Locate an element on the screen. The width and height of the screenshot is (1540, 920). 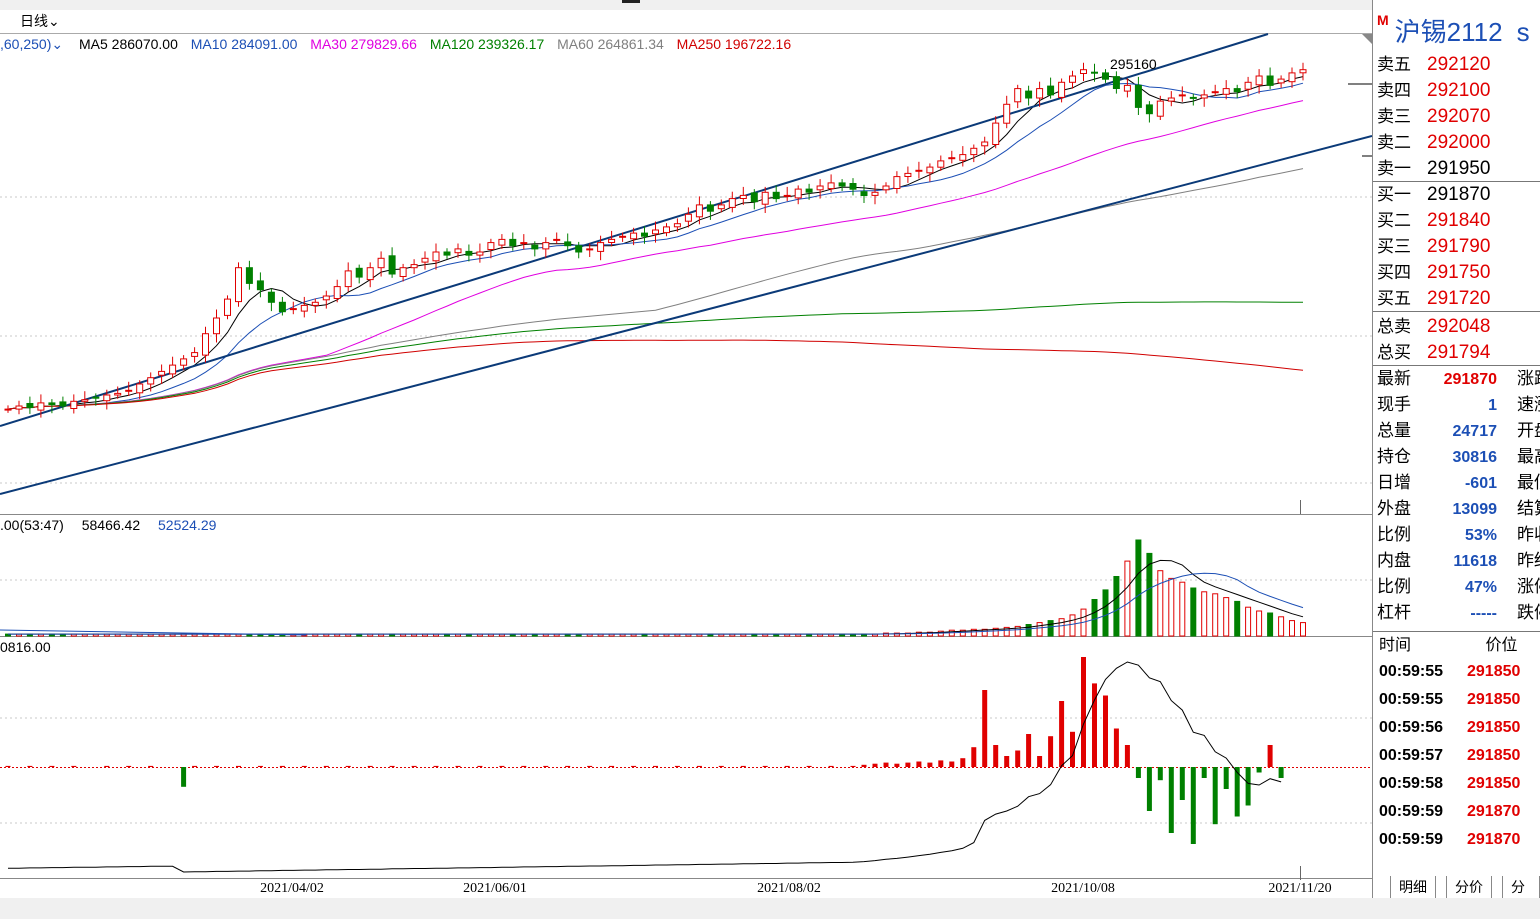
tick-row: 00:59:58 291850 is located at coordinates (1459, 784).